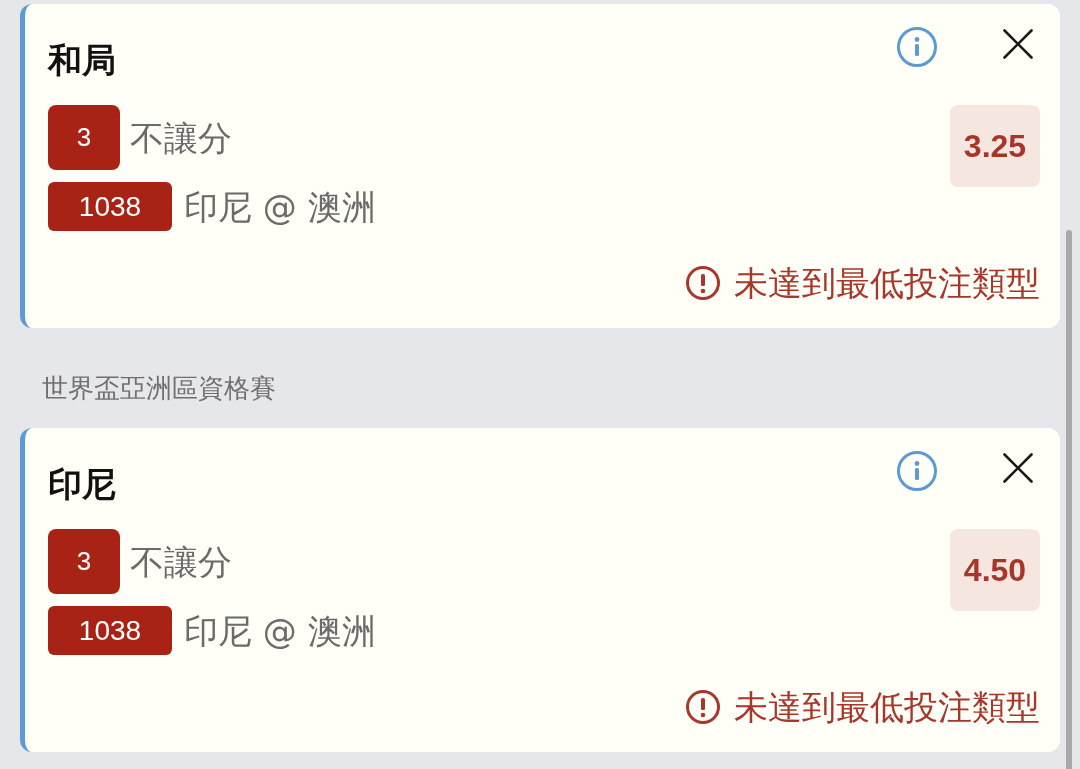 This screenshot has width=1080, height=769. I want to click on selection-title: 印尼, so click(82, 484).